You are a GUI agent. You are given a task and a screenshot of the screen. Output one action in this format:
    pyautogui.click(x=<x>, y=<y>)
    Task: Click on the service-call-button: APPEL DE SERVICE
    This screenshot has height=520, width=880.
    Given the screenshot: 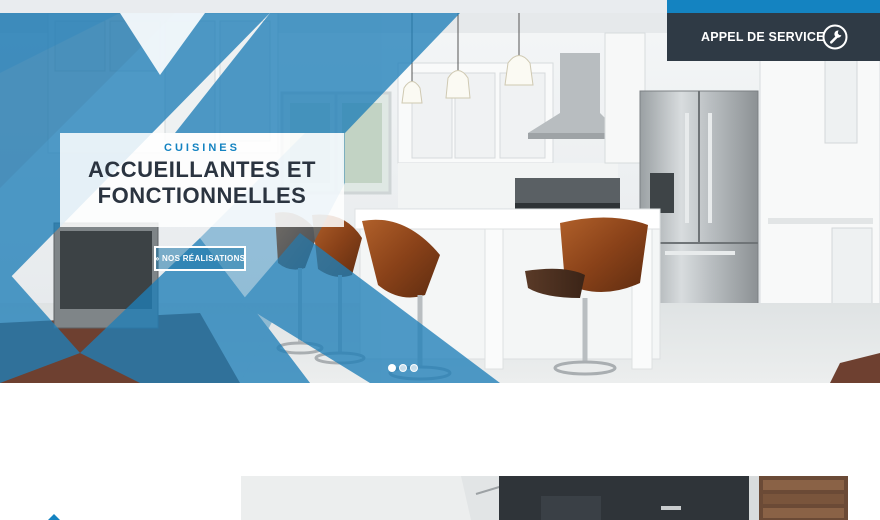 What is the action you would take?
    pyautogui.click(x=773, y=37)
    